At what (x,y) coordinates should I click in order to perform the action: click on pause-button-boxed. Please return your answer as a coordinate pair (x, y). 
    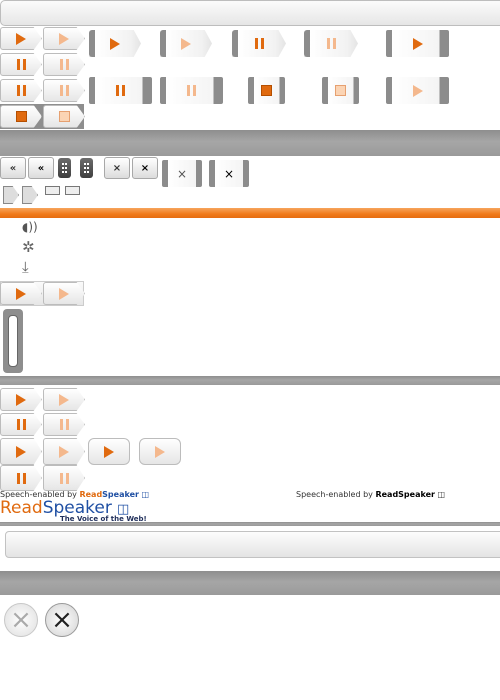
    Looking at the image, I should click on (120, 90).